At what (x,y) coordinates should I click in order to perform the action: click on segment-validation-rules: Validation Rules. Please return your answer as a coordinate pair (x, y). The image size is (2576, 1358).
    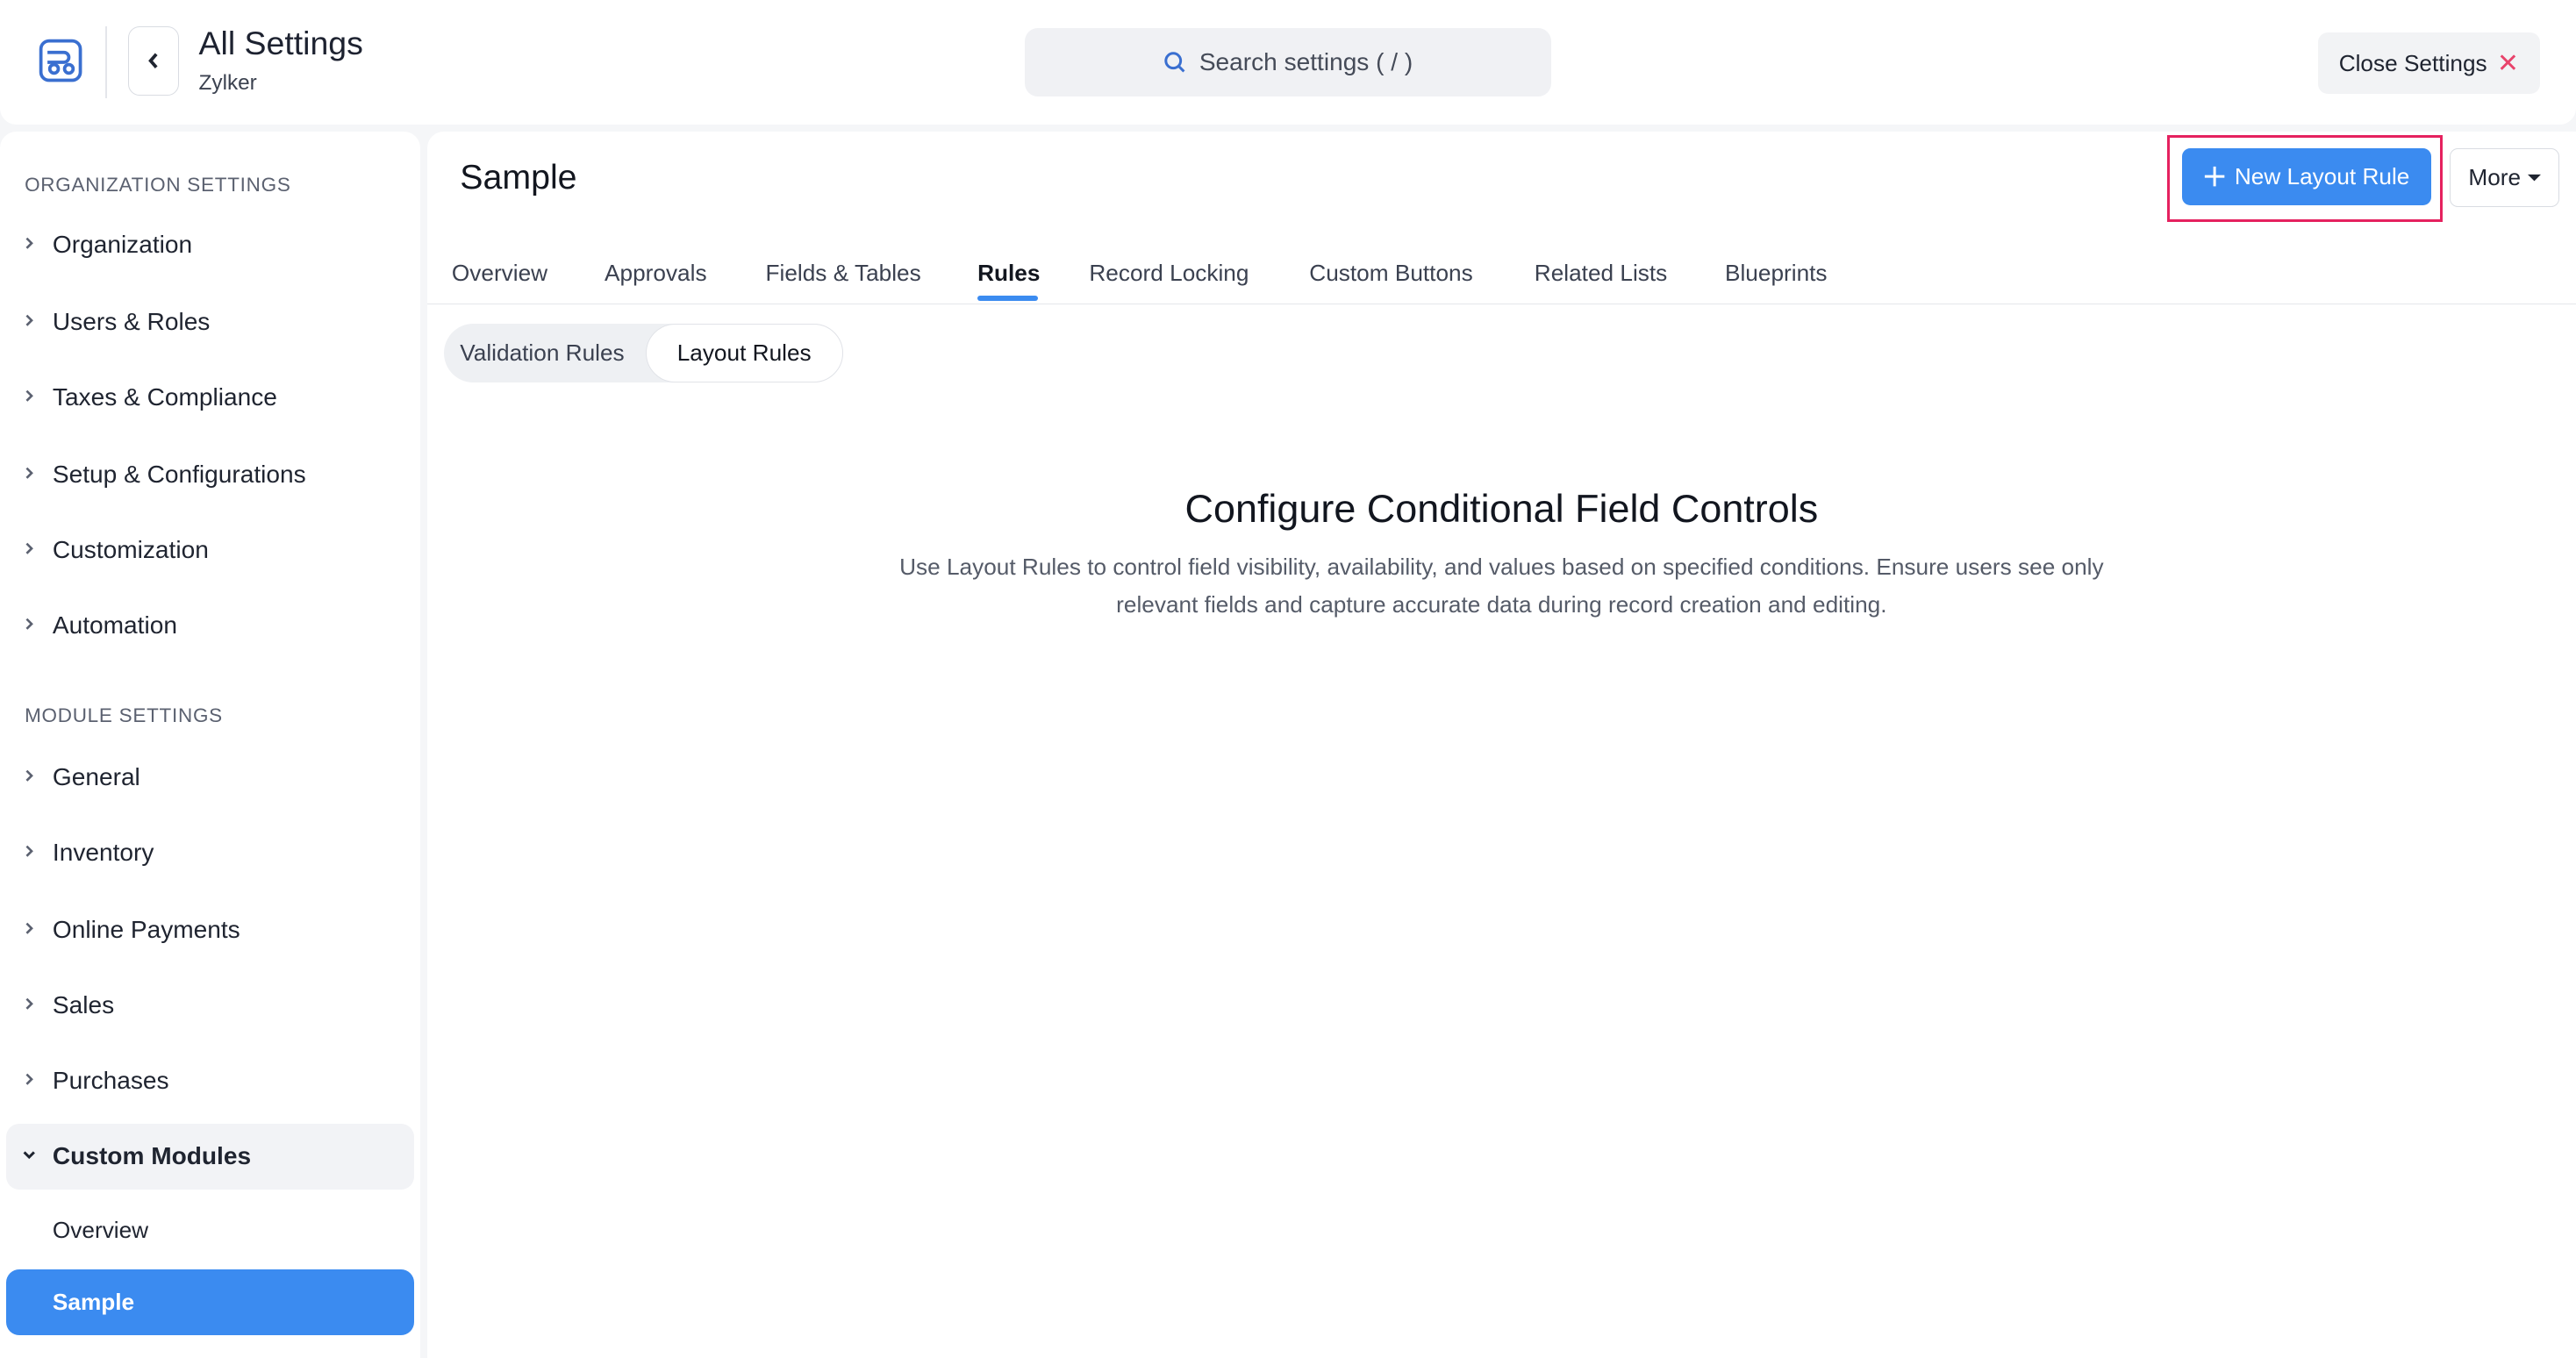
    Looking at the image, I should click on (542, 353).